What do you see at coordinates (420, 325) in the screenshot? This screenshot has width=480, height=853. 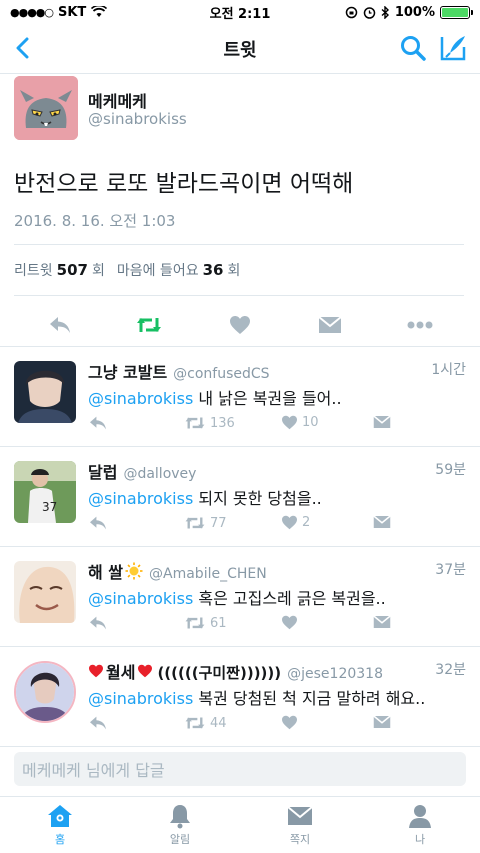 I see `more-button` at bounding box center [420, 325].